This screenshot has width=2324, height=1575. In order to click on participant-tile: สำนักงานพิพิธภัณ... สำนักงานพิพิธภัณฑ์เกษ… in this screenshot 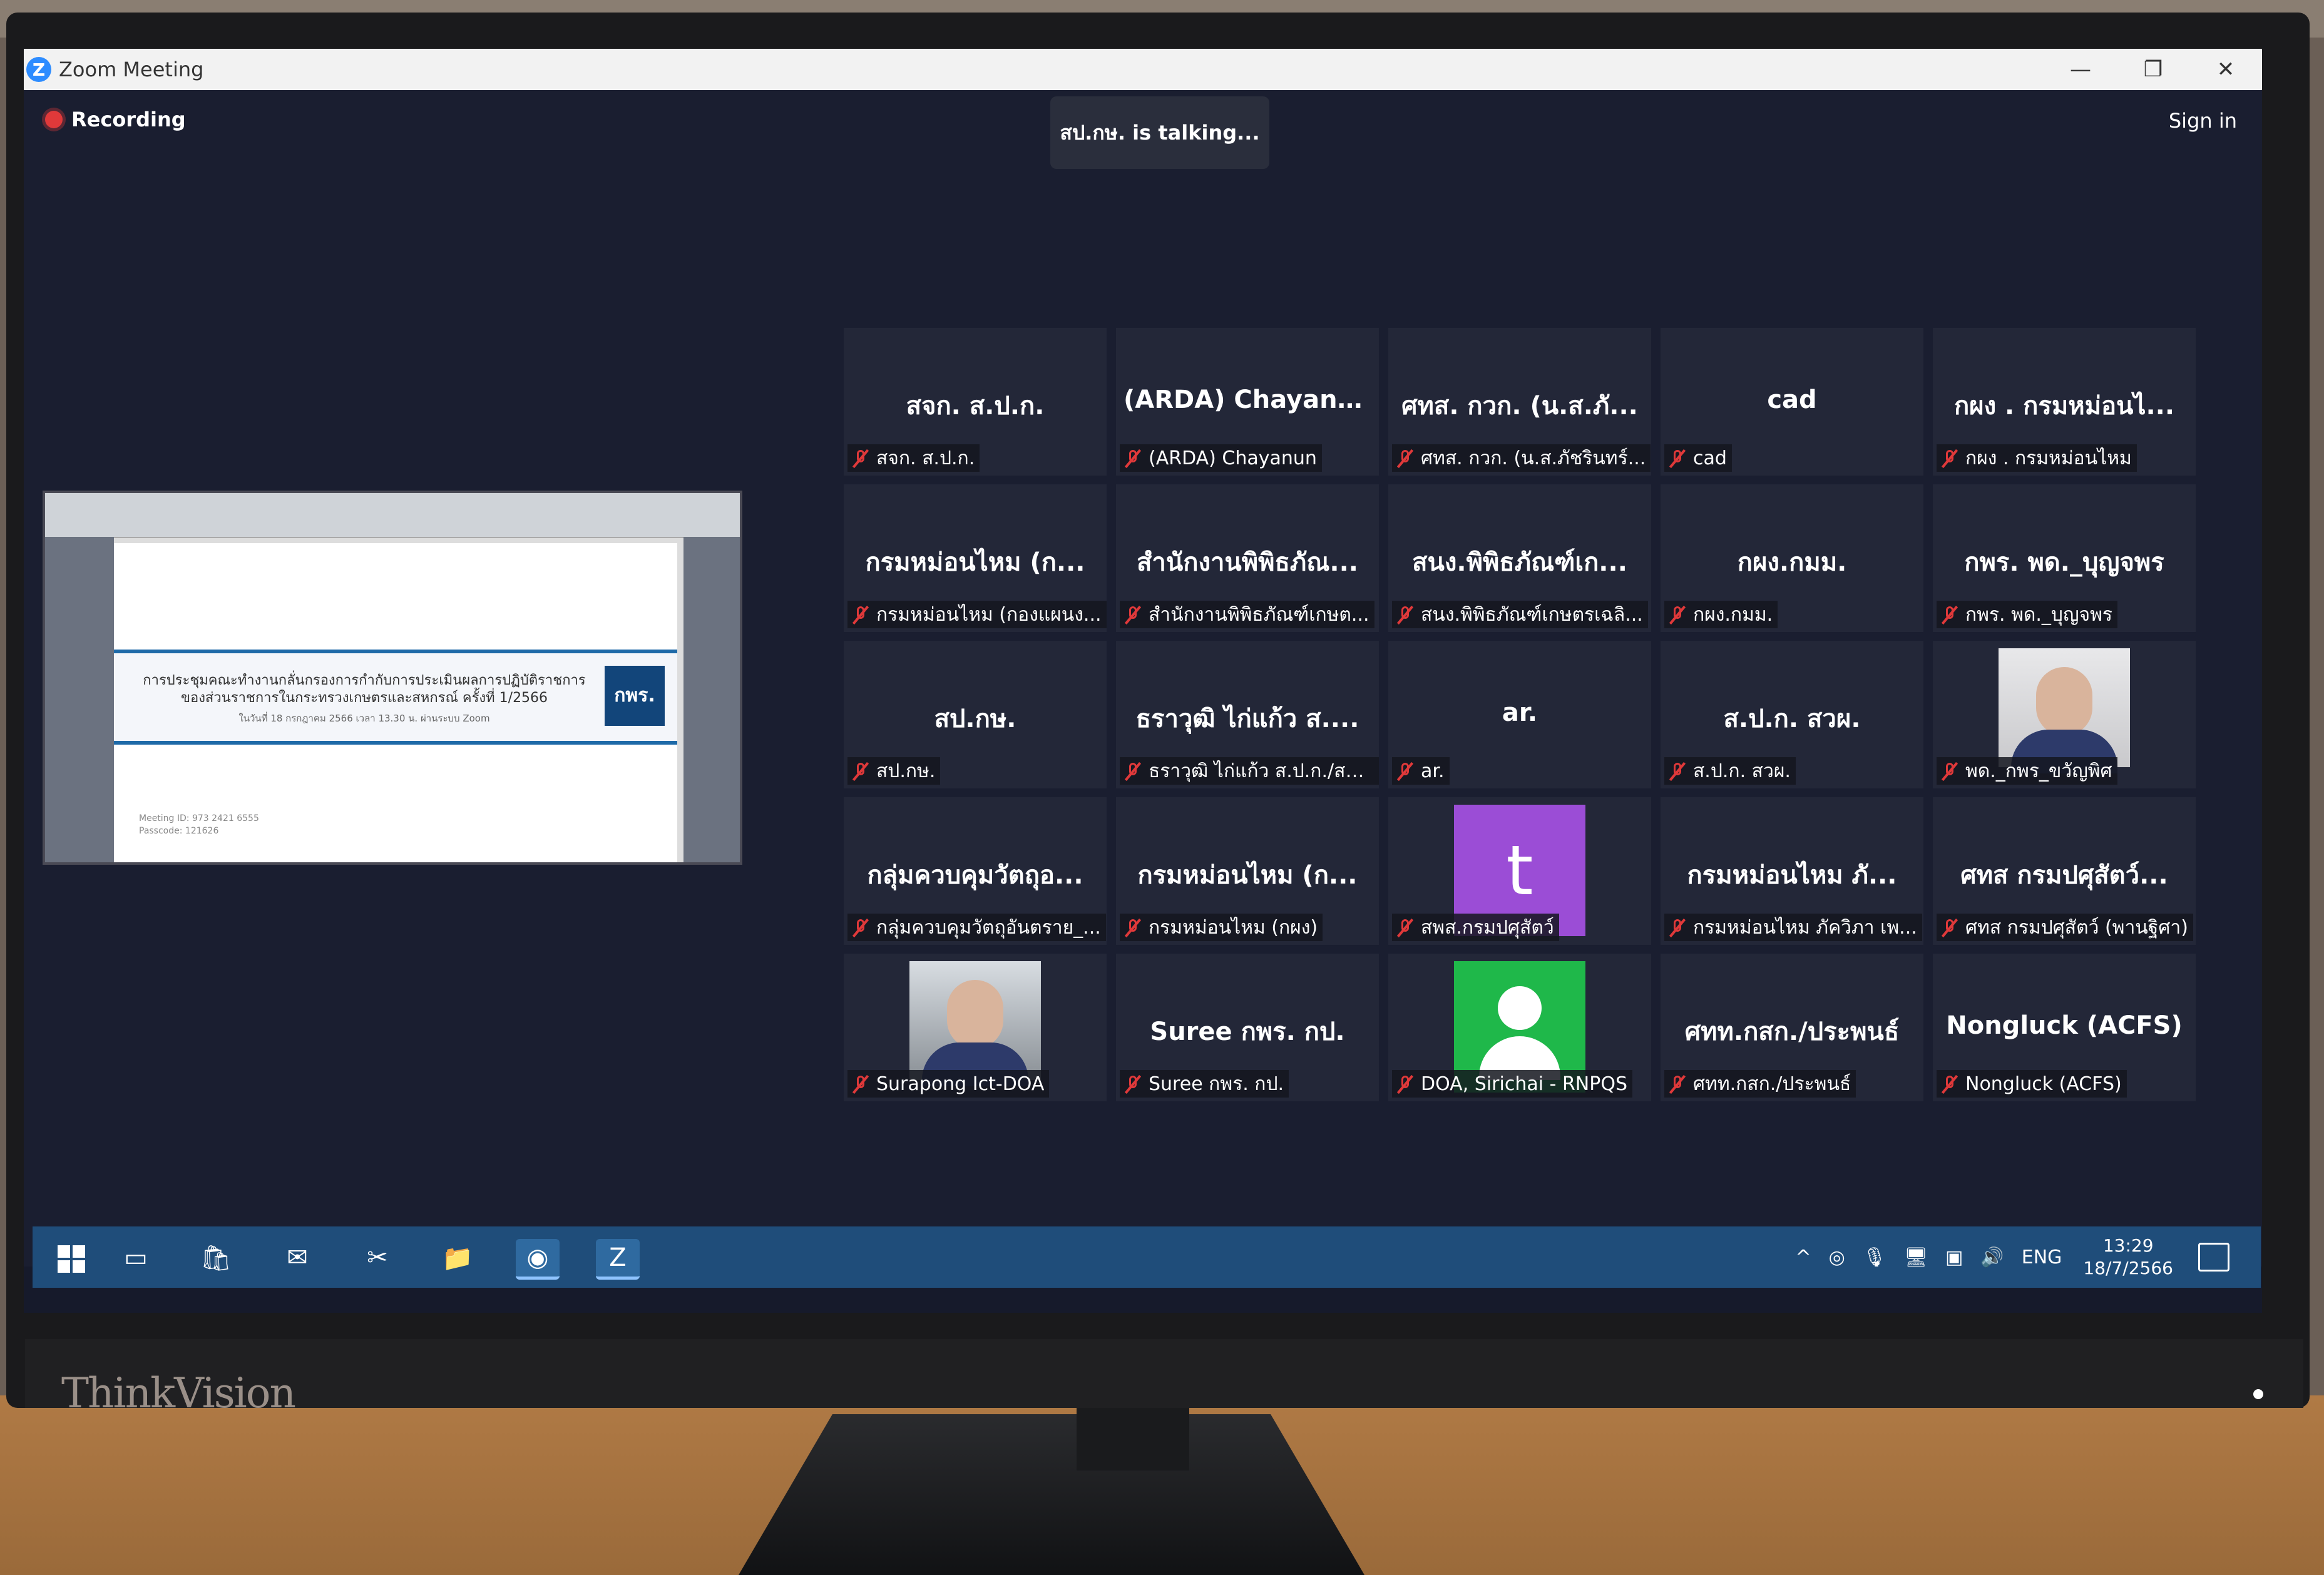, I will do `click(1247, 558)`.